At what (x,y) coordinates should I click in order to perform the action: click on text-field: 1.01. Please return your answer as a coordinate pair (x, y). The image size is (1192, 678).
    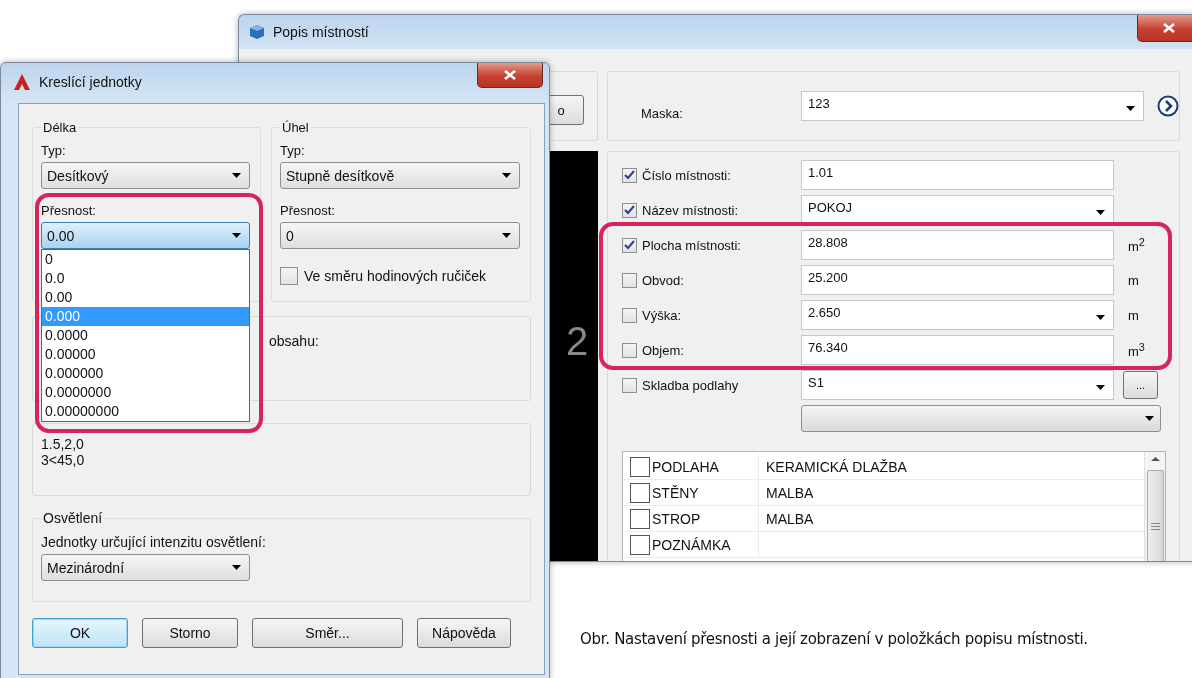
    Looking at the image, I should click on (957, 175).